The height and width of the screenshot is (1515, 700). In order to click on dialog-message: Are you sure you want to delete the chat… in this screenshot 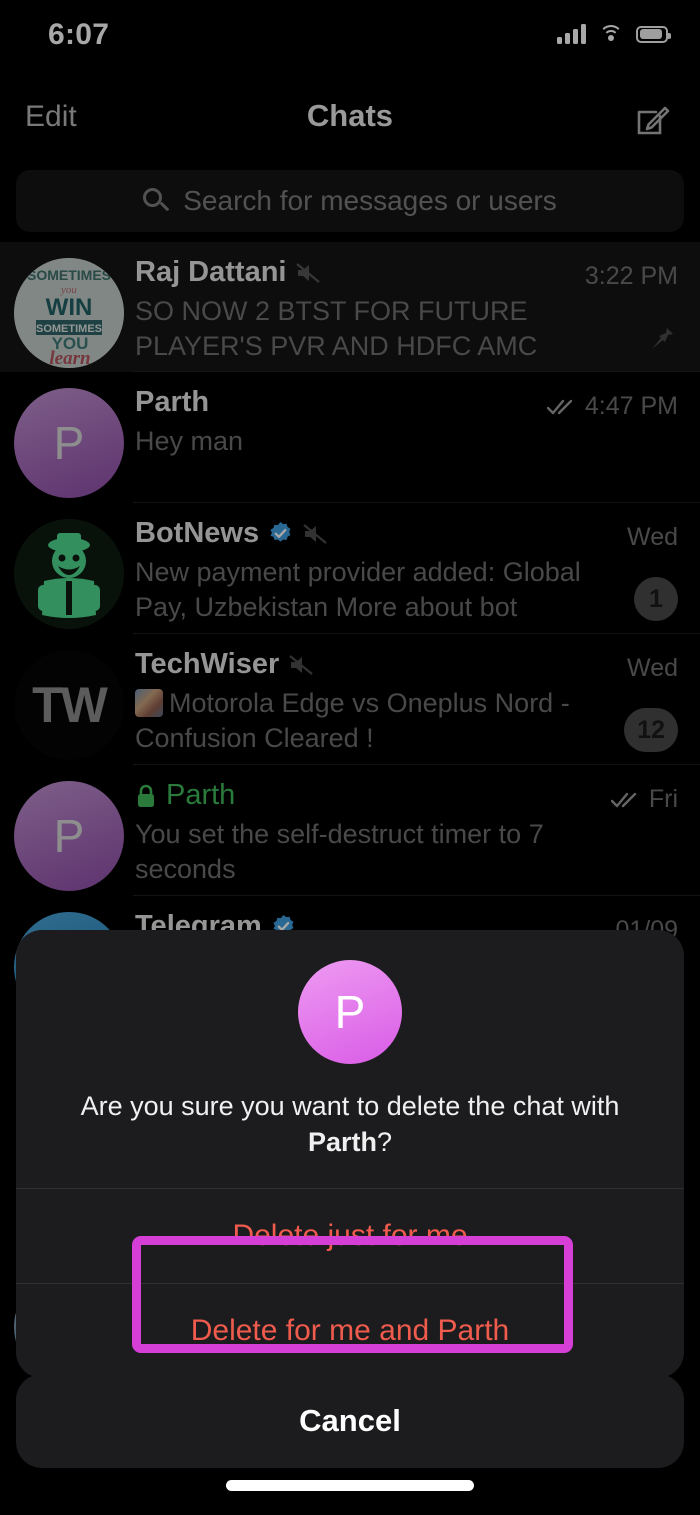, I will do `click(350, 1124)`.